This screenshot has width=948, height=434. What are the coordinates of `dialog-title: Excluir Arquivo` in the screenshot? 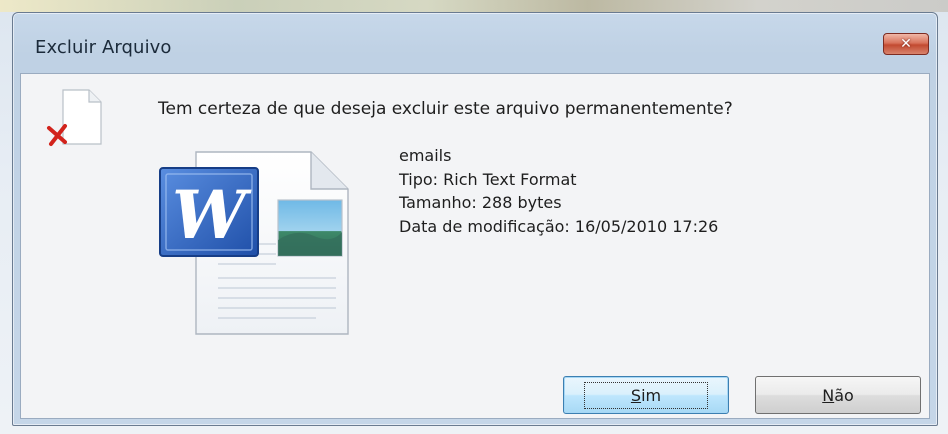 It's located at (103, 47).